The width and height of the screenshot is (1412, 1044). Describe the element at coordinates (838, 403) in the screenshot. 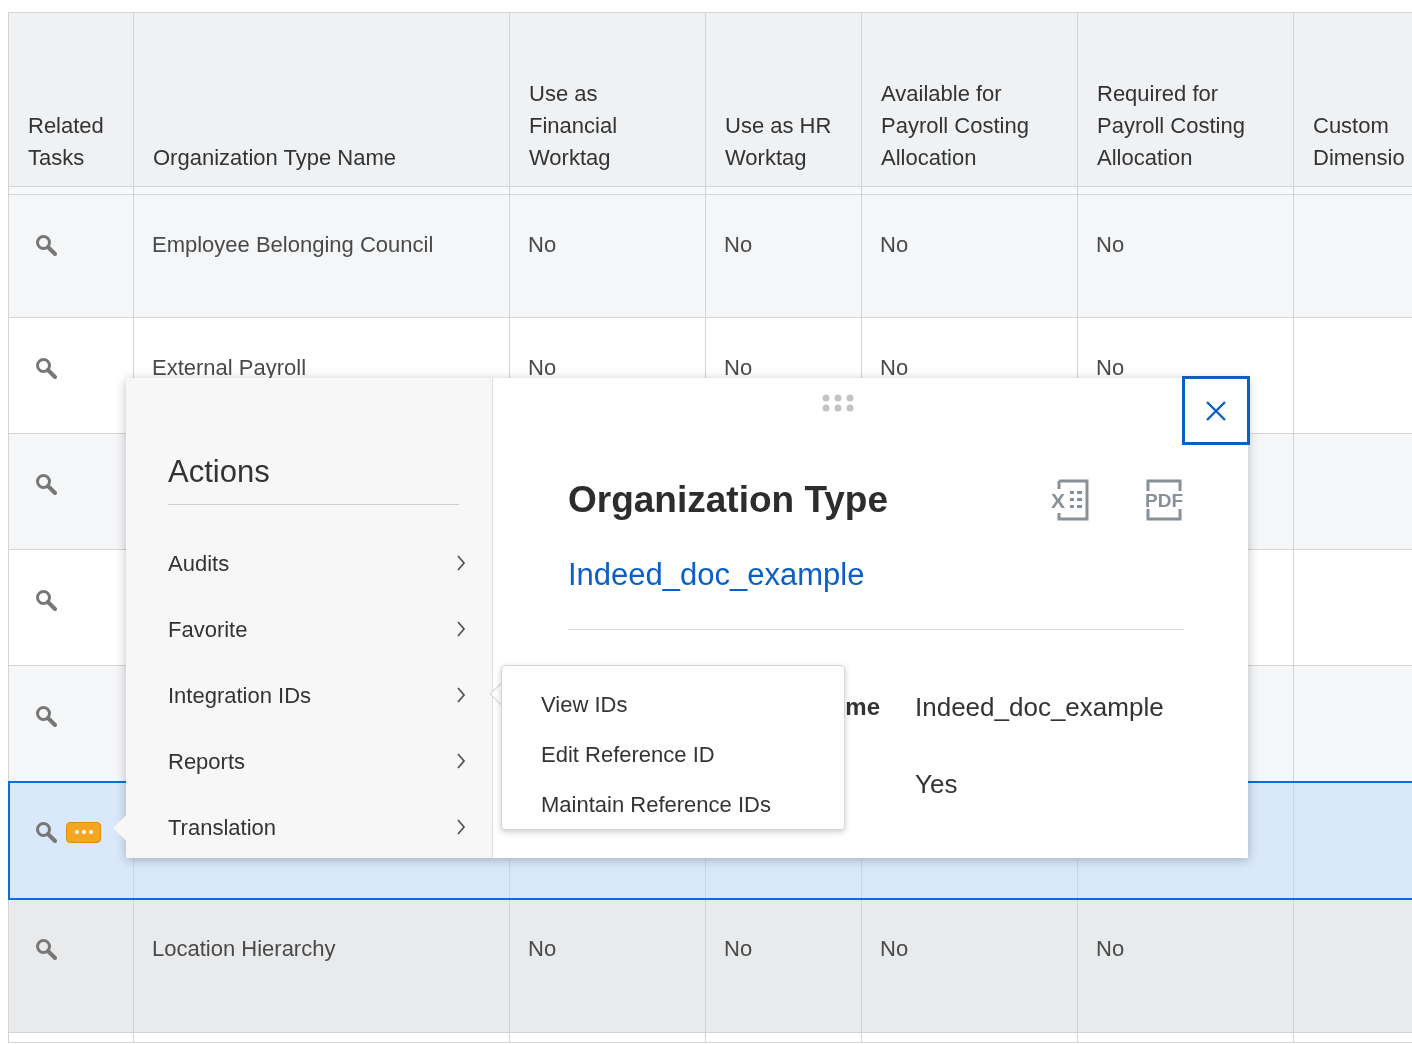

I see `drag-handle-icon` at that location.